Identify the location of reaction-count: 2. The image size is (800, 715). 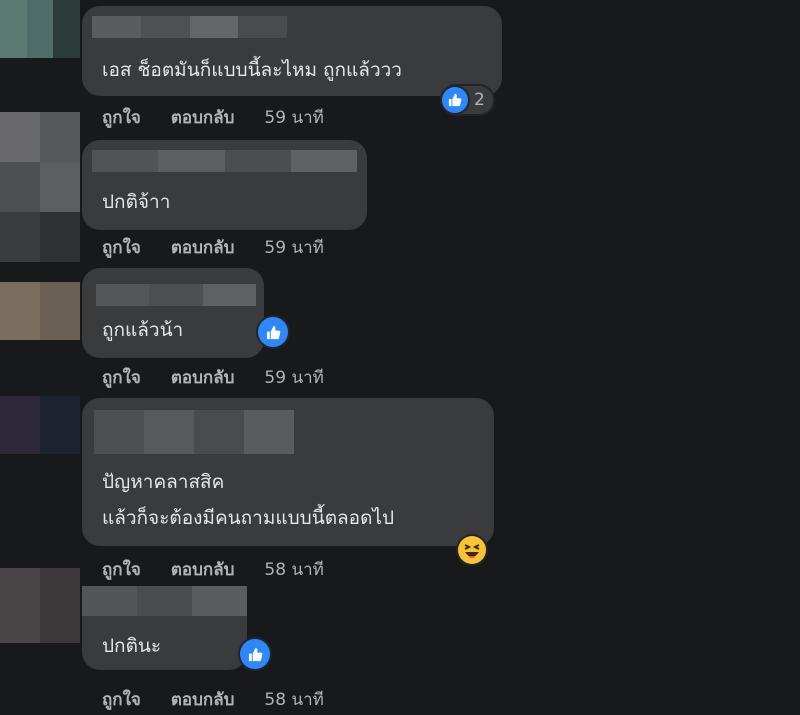
(479, 100).